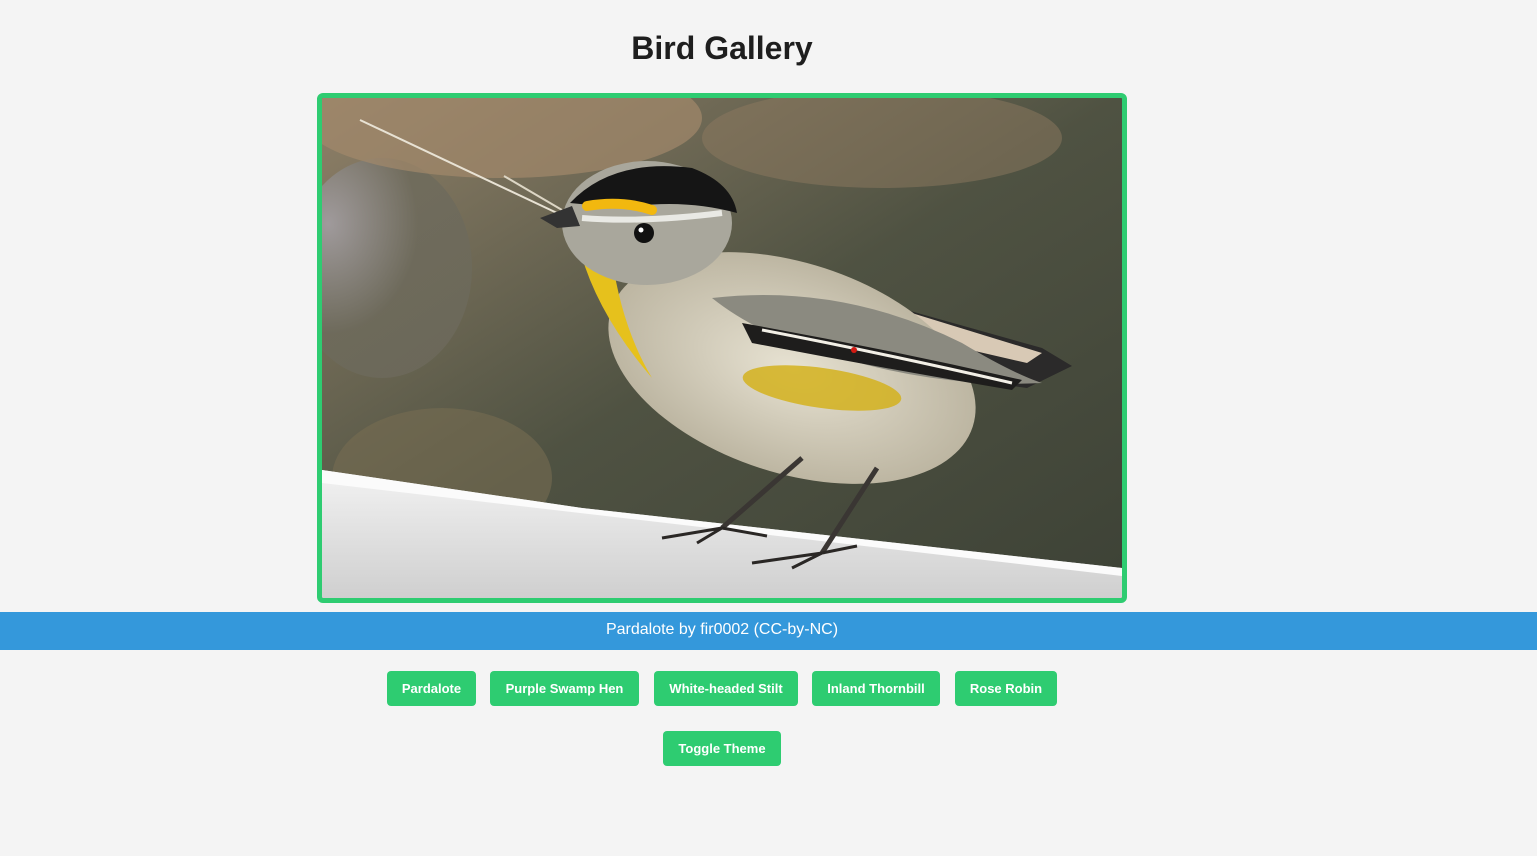  What do you see at coordinates (726, 688) in the screenshot?
I see `bird-button-white-headed-stilt: White-headed Stilt` at bounding box center [726, 688].